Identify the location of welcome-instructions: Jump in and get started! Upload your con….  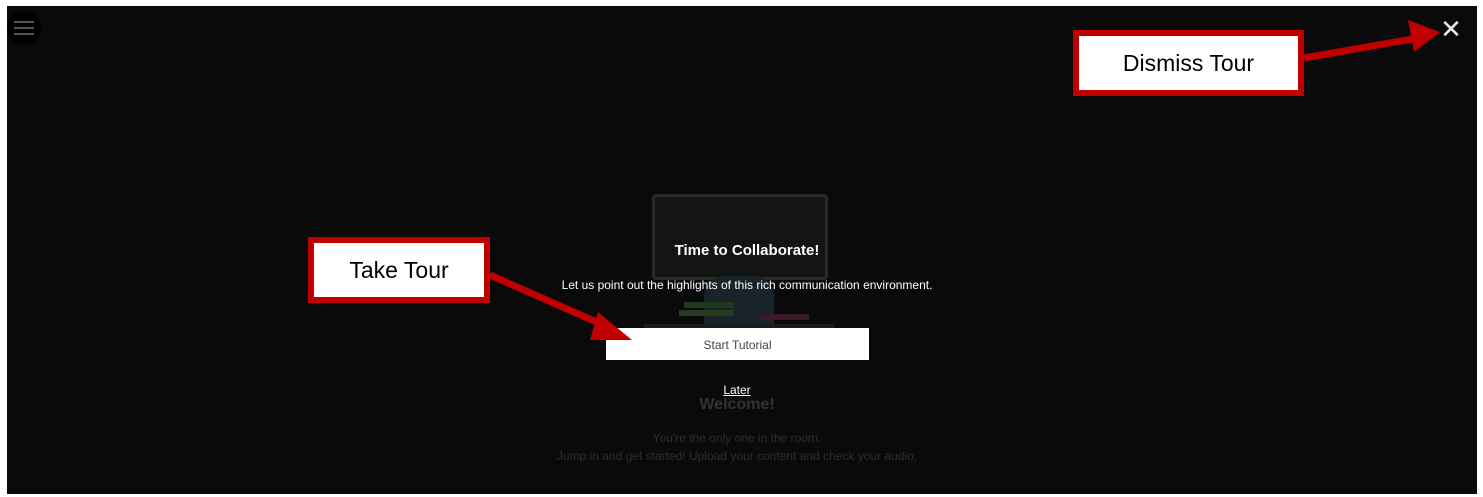
(737, 456).